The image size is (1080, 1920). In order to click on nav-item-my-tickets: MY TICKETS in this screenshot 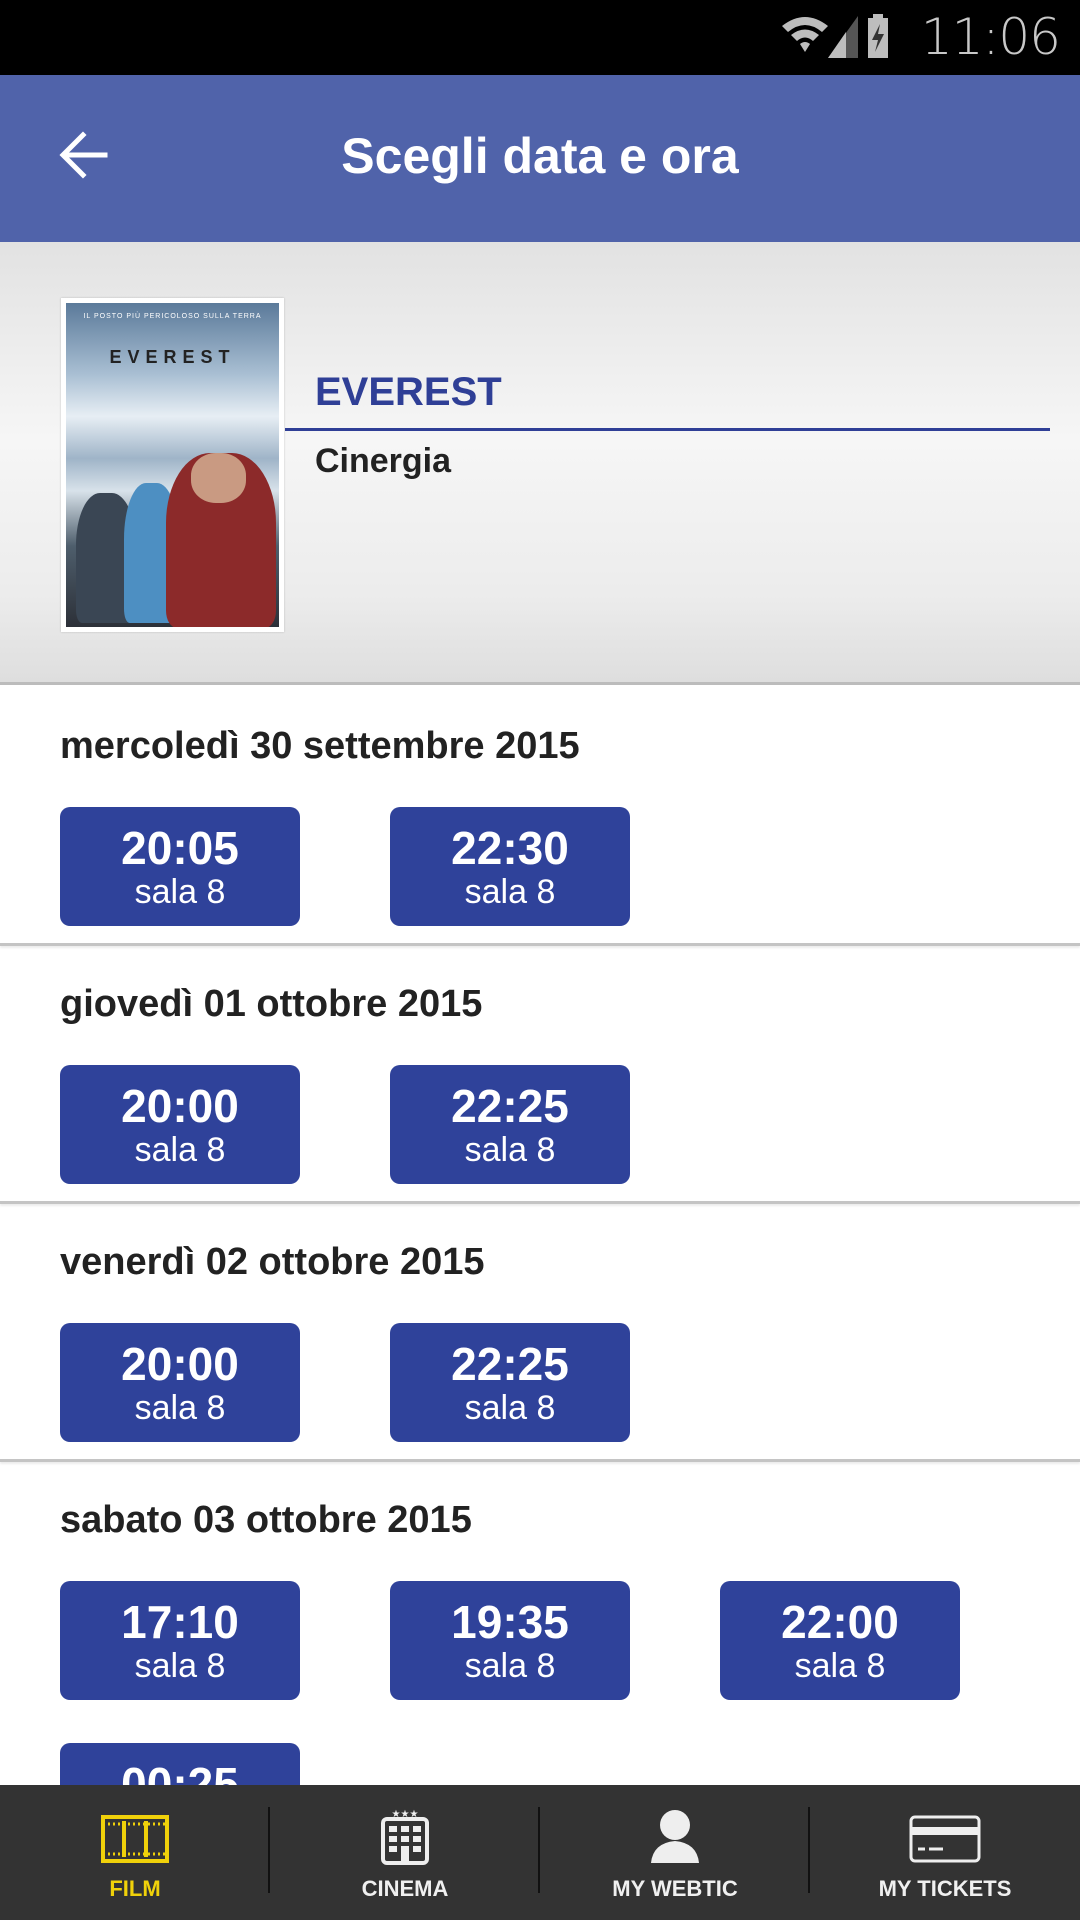, I will do `click(945, 1852)`.